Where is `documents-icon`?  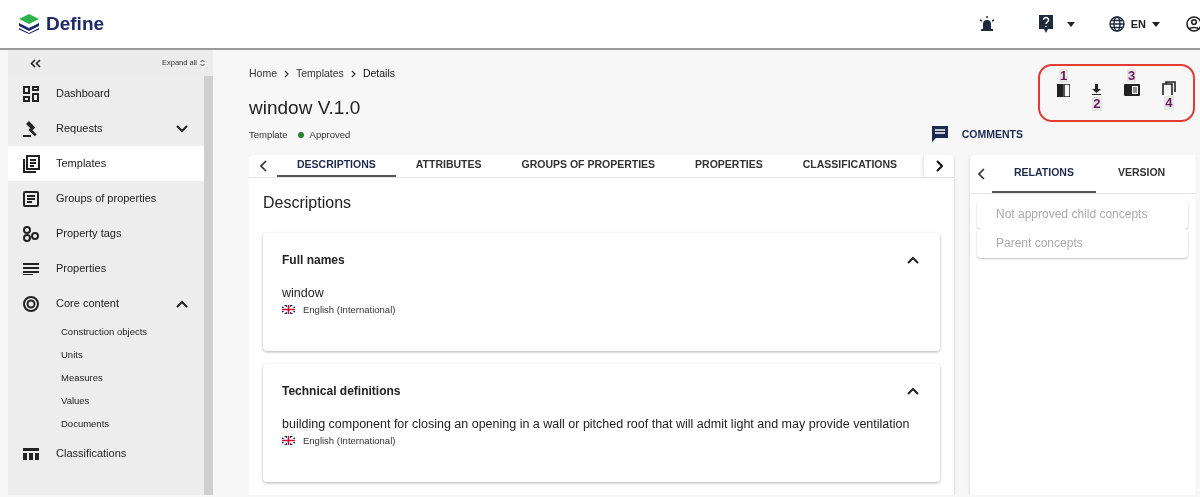
documents-icon is located at coordinates (31, 163).